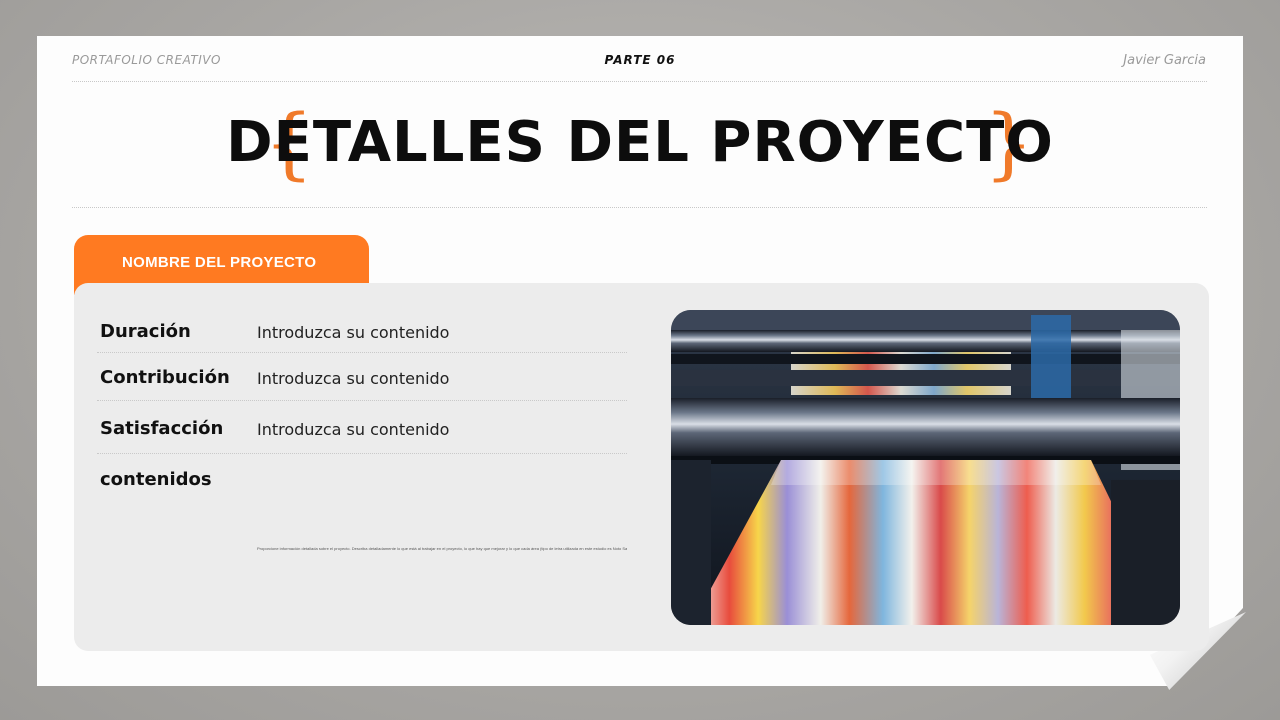 The width and height of the screenshot is (1280, 720). I want to click on detail-label-contribution: Contribución, so click(165, 377).